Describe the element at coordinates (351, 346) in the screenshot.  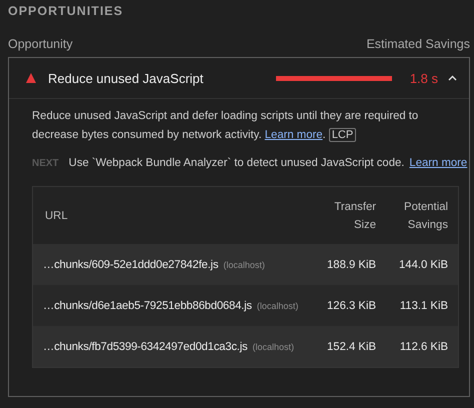
I see `table-cell-text: 152.4 KiB` at that location.